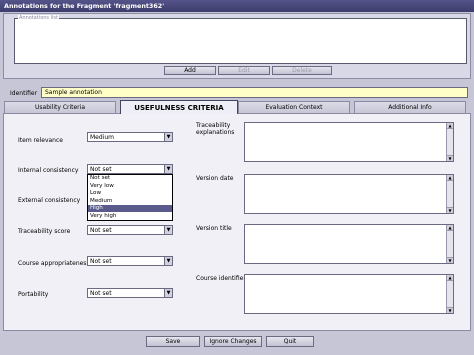  Describe the element at coordinates (130, 178) in the screenshot. I see `dropdown-option: Not set` at that location.